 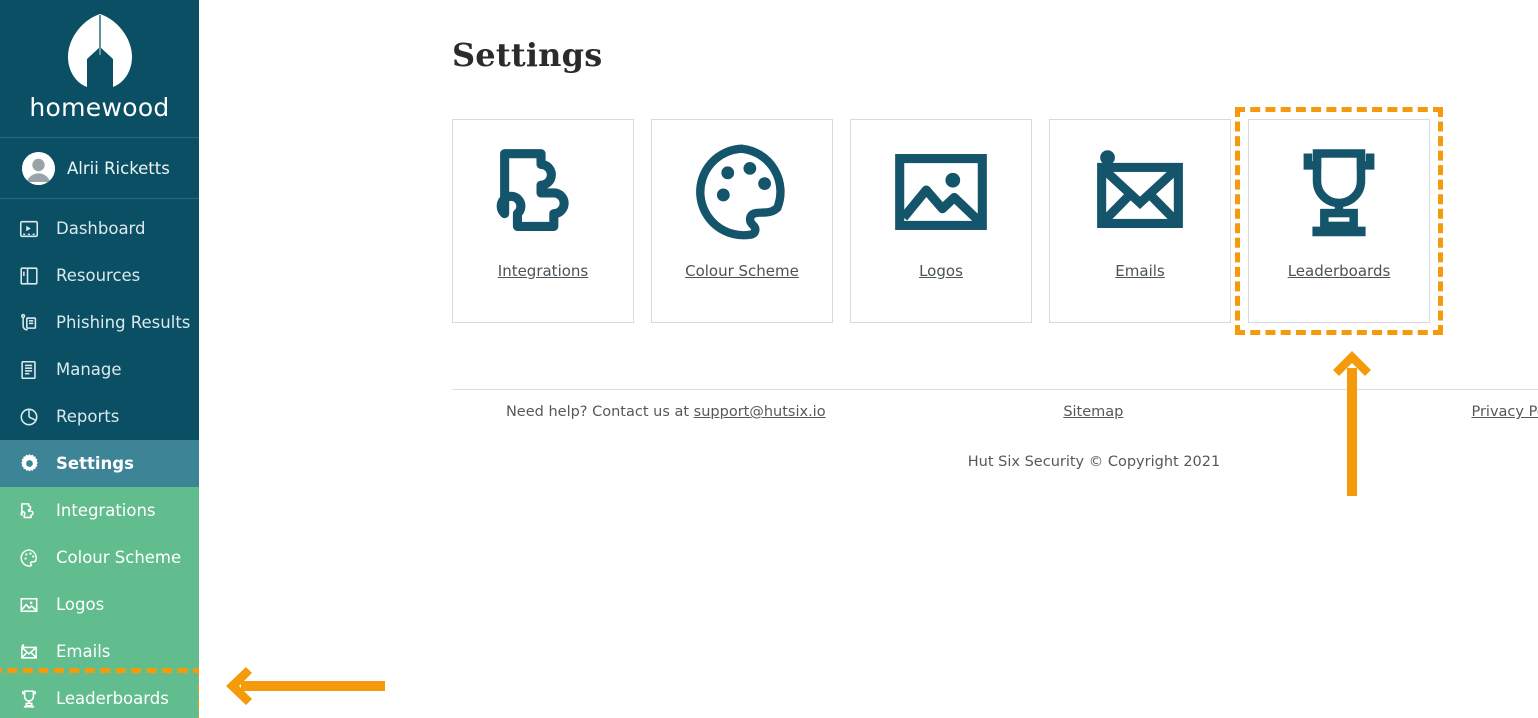 I want to click on sidebar-item-leaderboards: Leaderboards, so click(x=99, y=696).